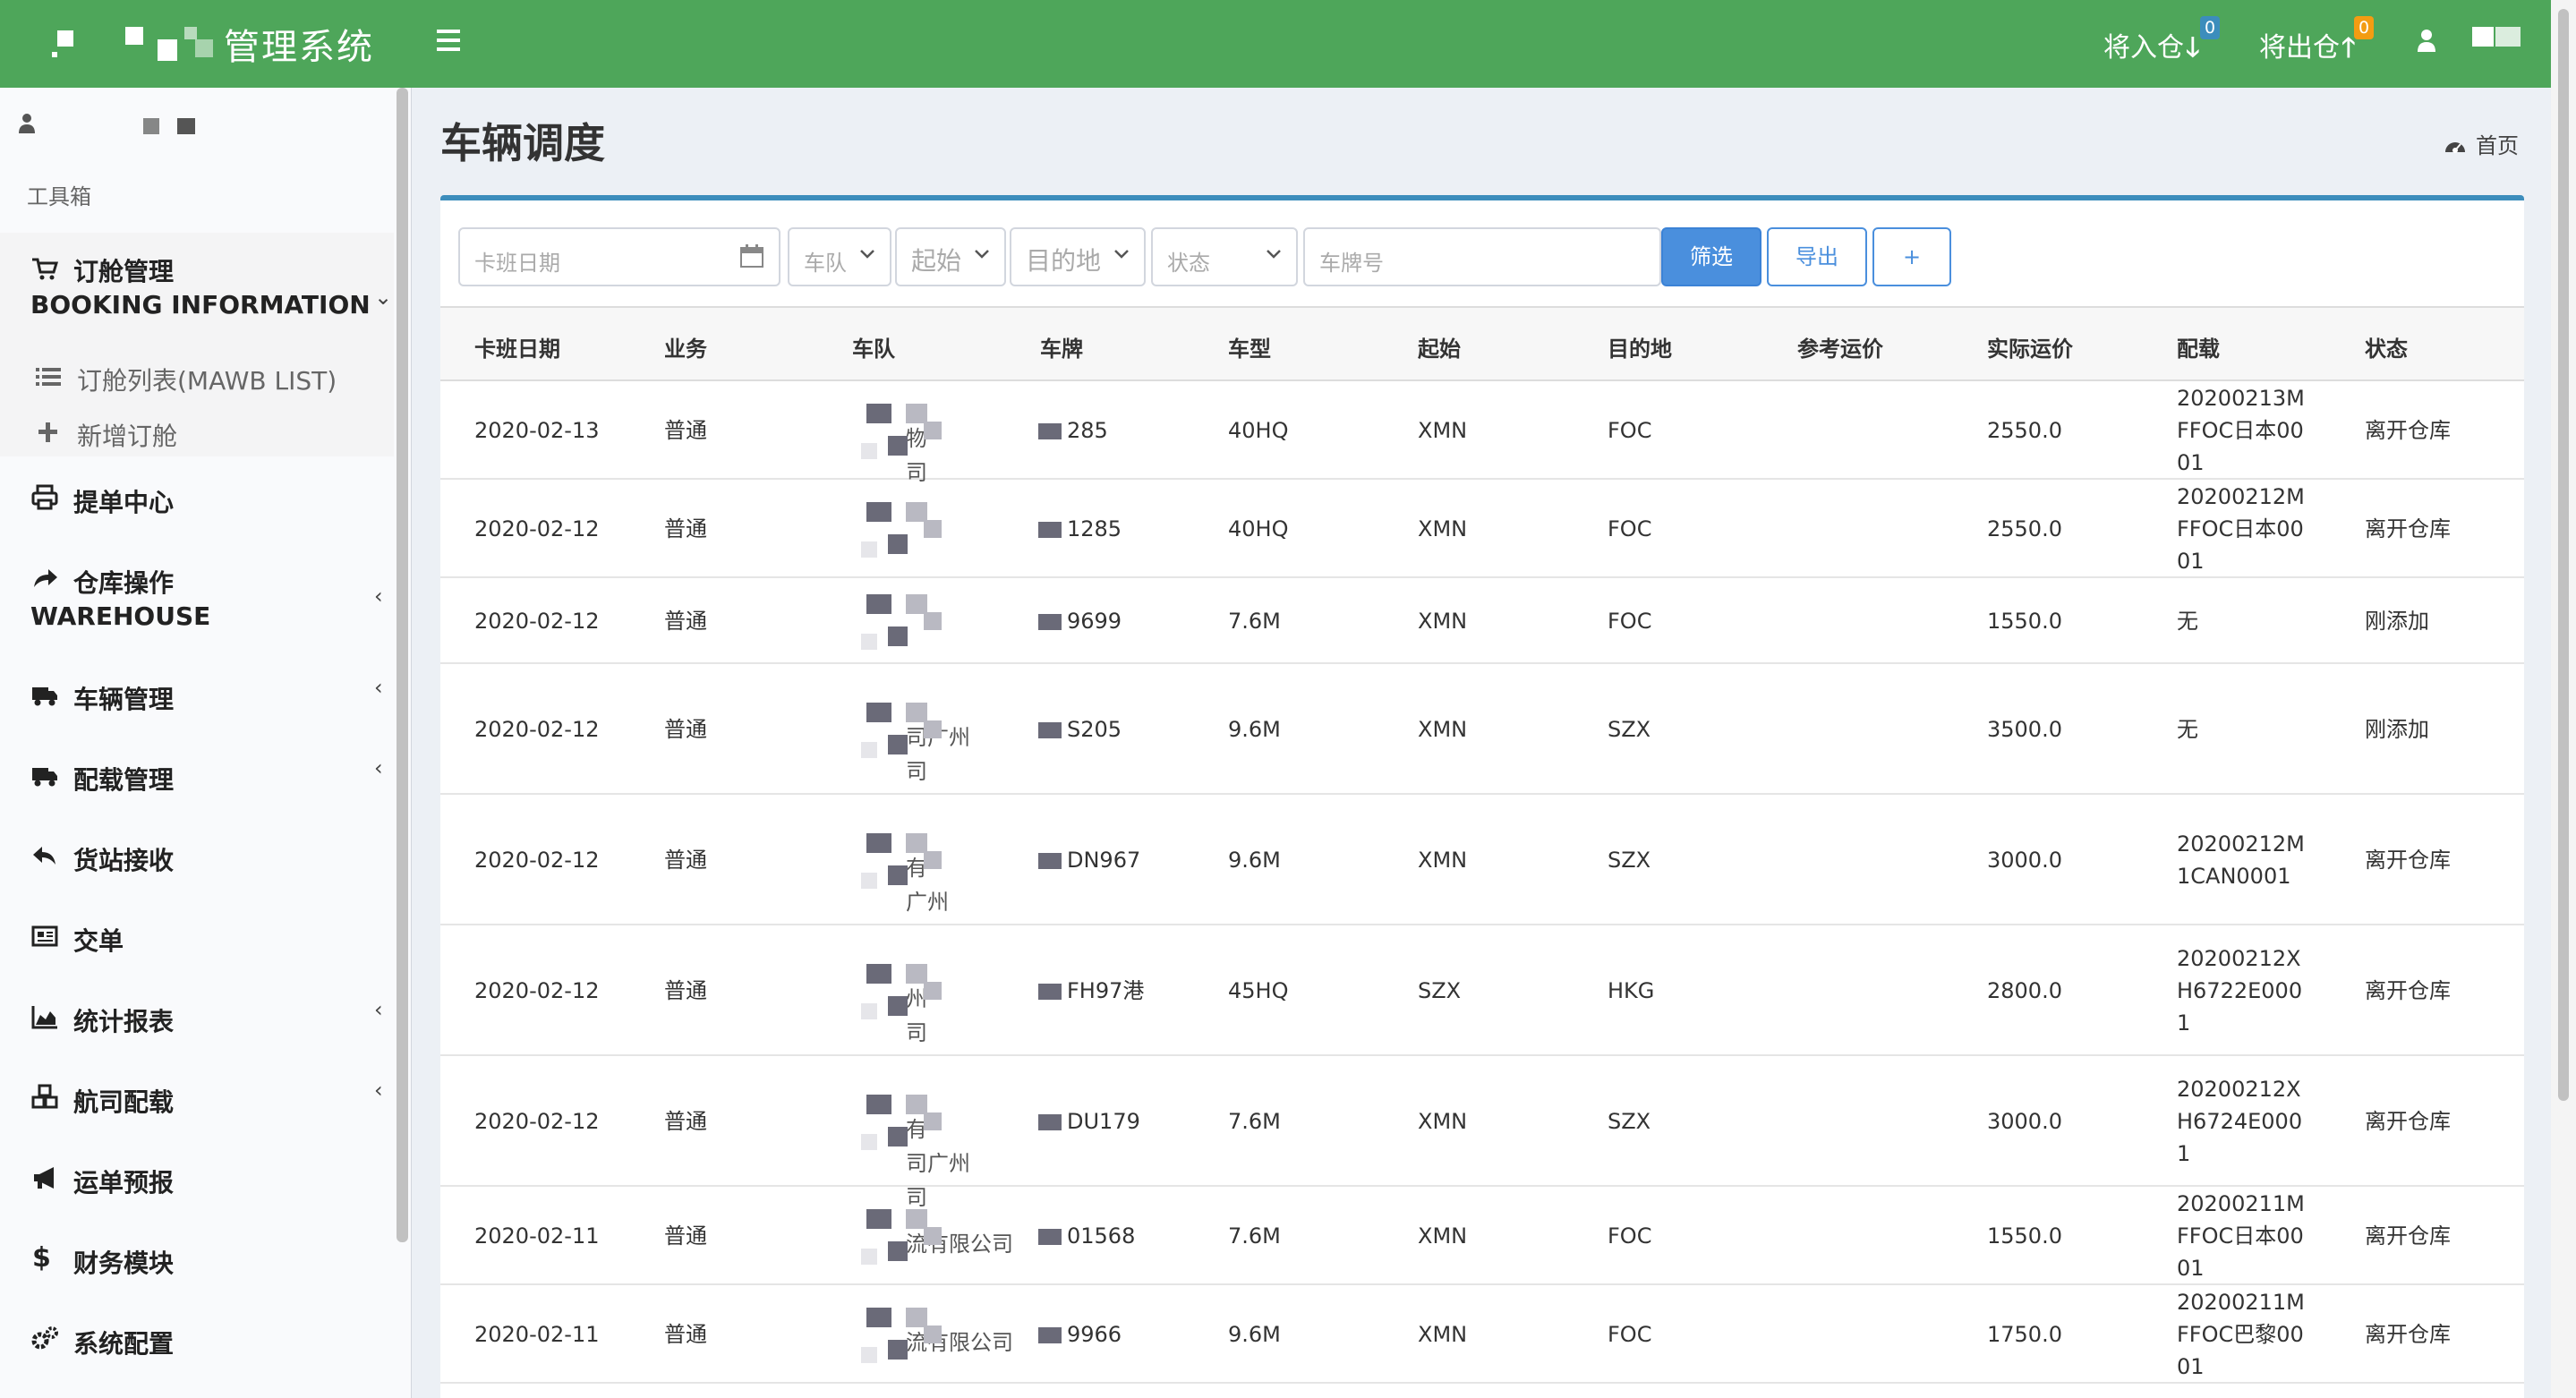 The width and height of the screenshot is (2576, 1398). Describe the element at coordinates (2483, 37) in the screenshot. I see `user-menu` at that location.